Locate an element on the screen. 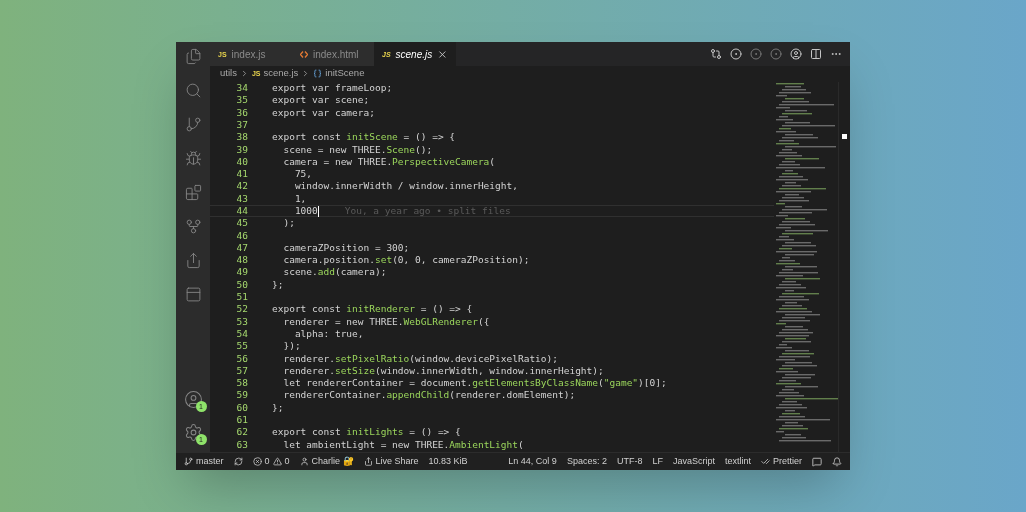  line-number: 55 is located at coordinates (241, 346).